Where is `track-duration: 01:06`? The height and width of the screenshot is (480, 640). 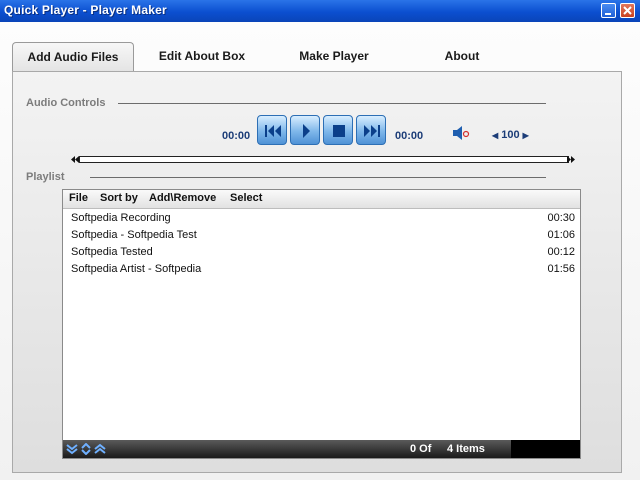
track-duration: 01:06 is located at coordinates (561, 235).